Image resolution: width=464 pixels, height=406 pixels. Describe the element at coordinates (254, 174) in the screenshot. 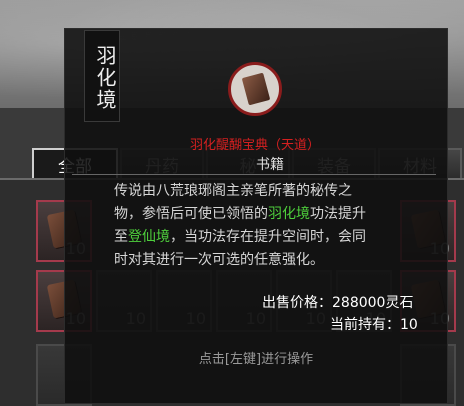

I see `divider` at that location.